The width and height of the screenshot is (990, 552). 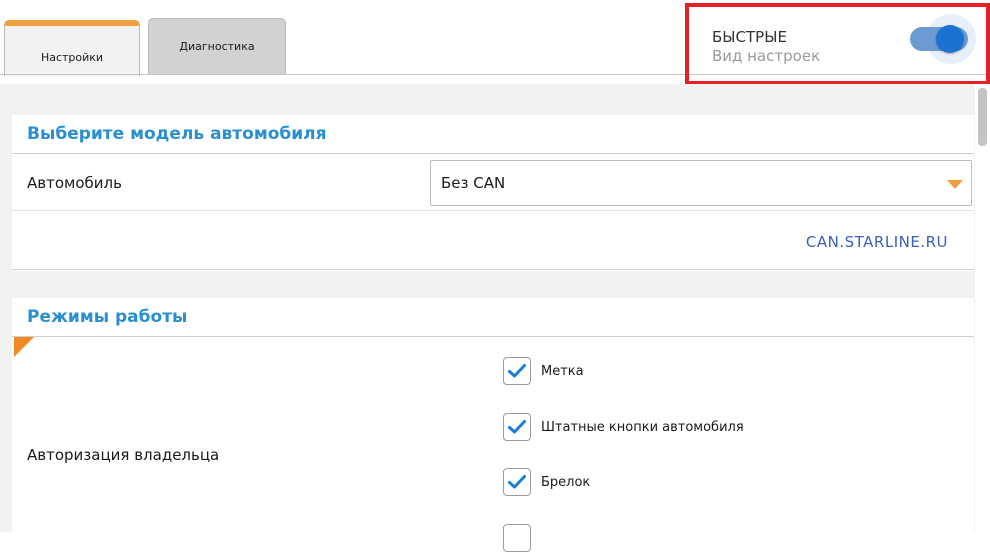 I want to click on tab-settings-label: Настройки, so click(x=72, y=57).